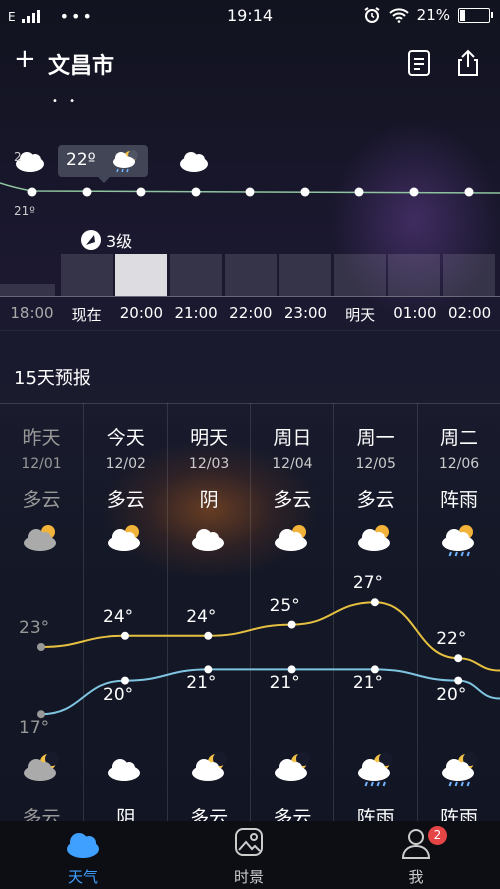 The height and width of the screenshot is (889, 500). What do you see at coordinates (268, 658) in the screenshot?
I see `temperature-chart` at bounding box center [268, 658].